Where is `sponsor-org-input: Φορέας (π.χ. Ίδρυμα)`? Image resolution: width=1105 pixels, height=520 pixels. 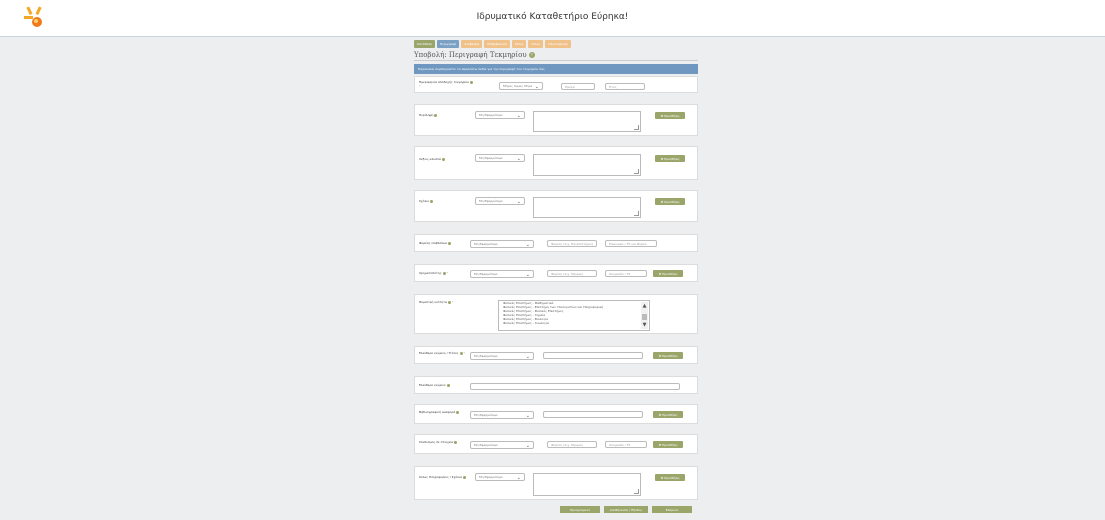 sponsor-org-input: Φορέας (π.χ. Ίδρυμα) is located at coordinates (572, 273).